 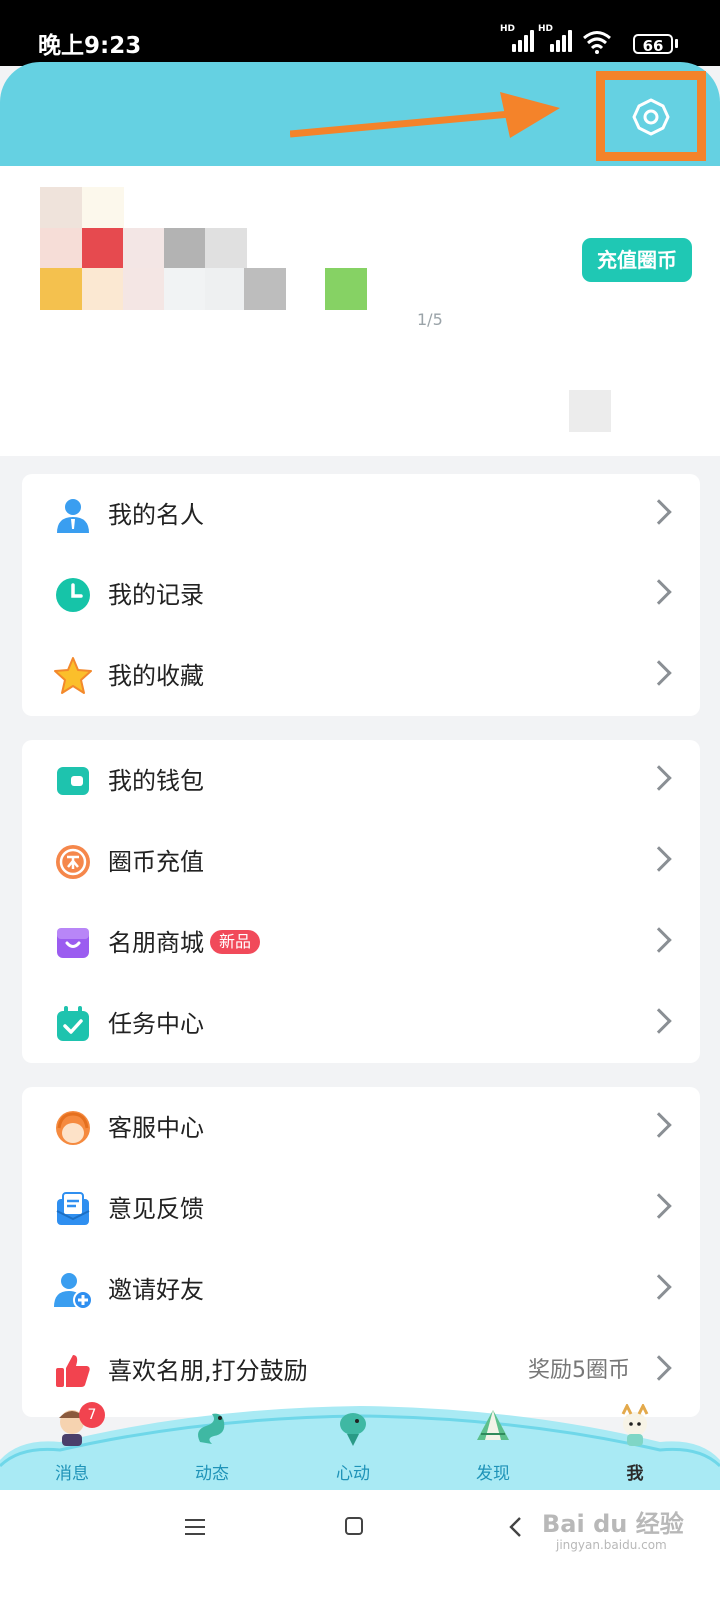 What do you see at coordinates (515, 1527) in the screenshot?
I see `back-icon` at bounding box center [515, 1527].